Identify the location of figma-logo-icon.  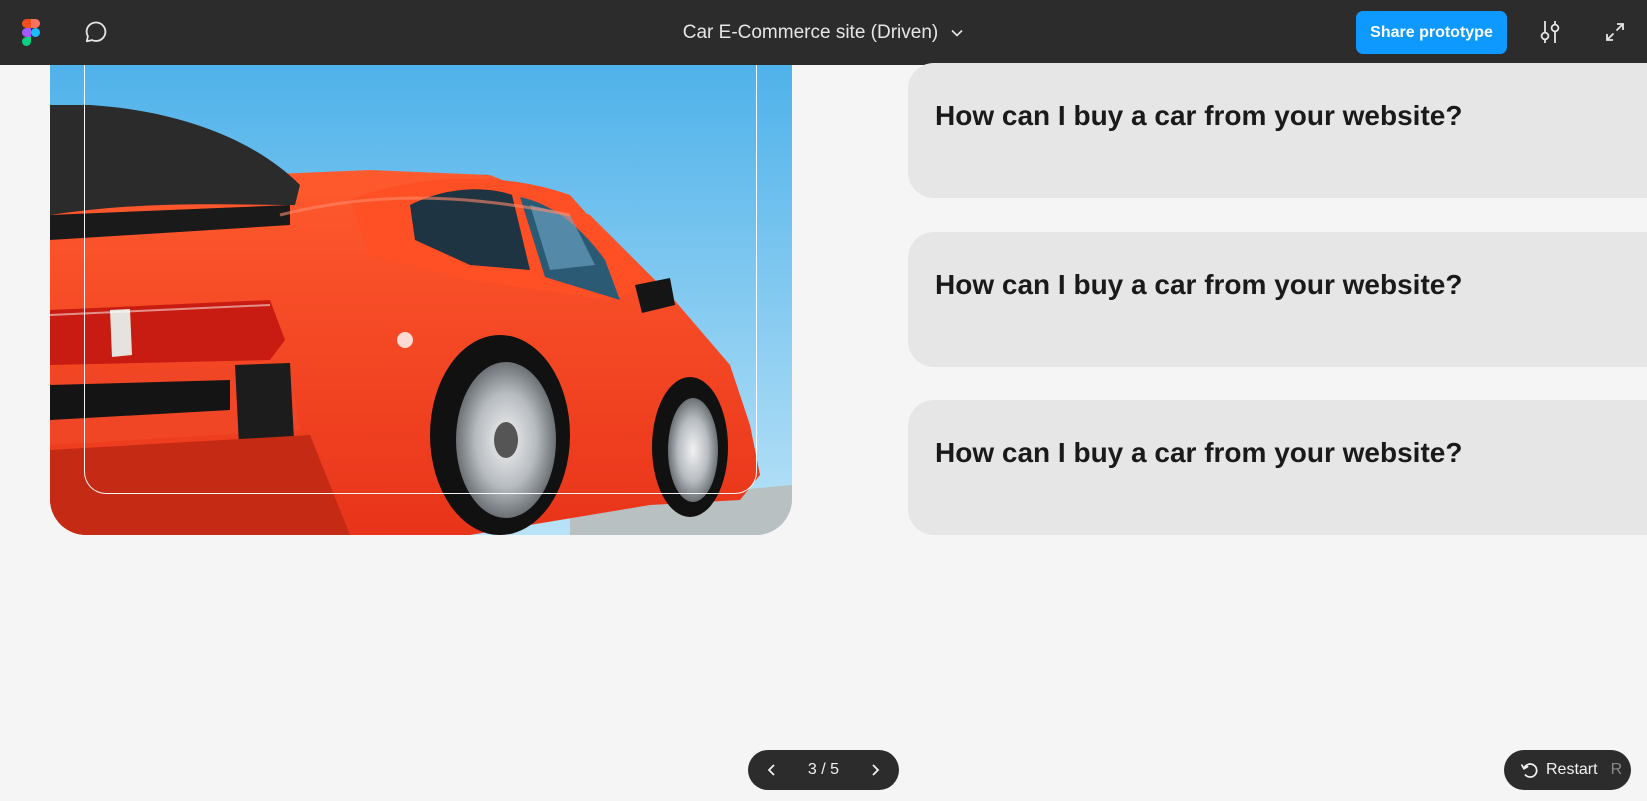
(31, 32).